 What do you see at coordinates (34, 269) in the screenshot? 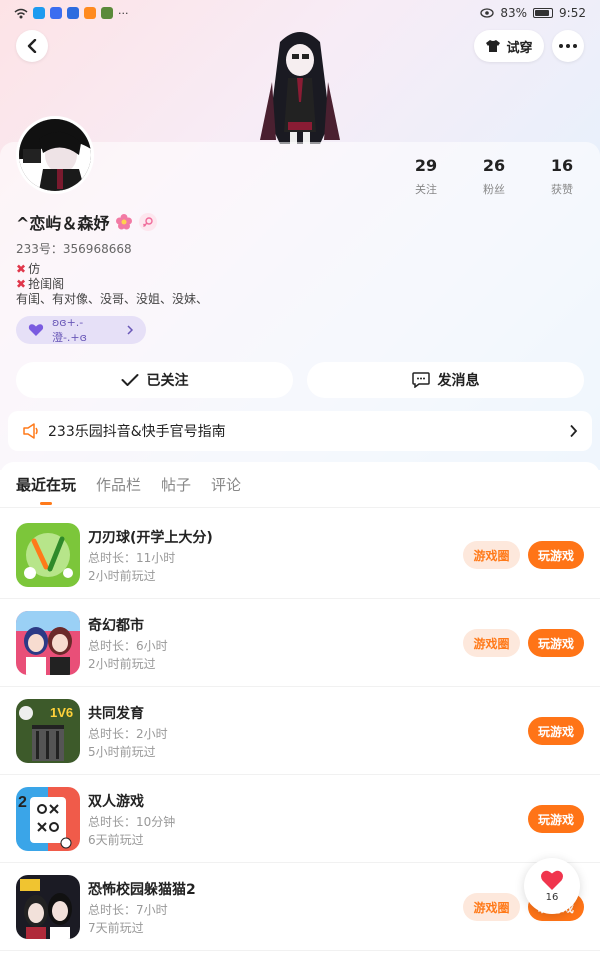
I see `bio-text: 仿` at bounding box center [34, 269].